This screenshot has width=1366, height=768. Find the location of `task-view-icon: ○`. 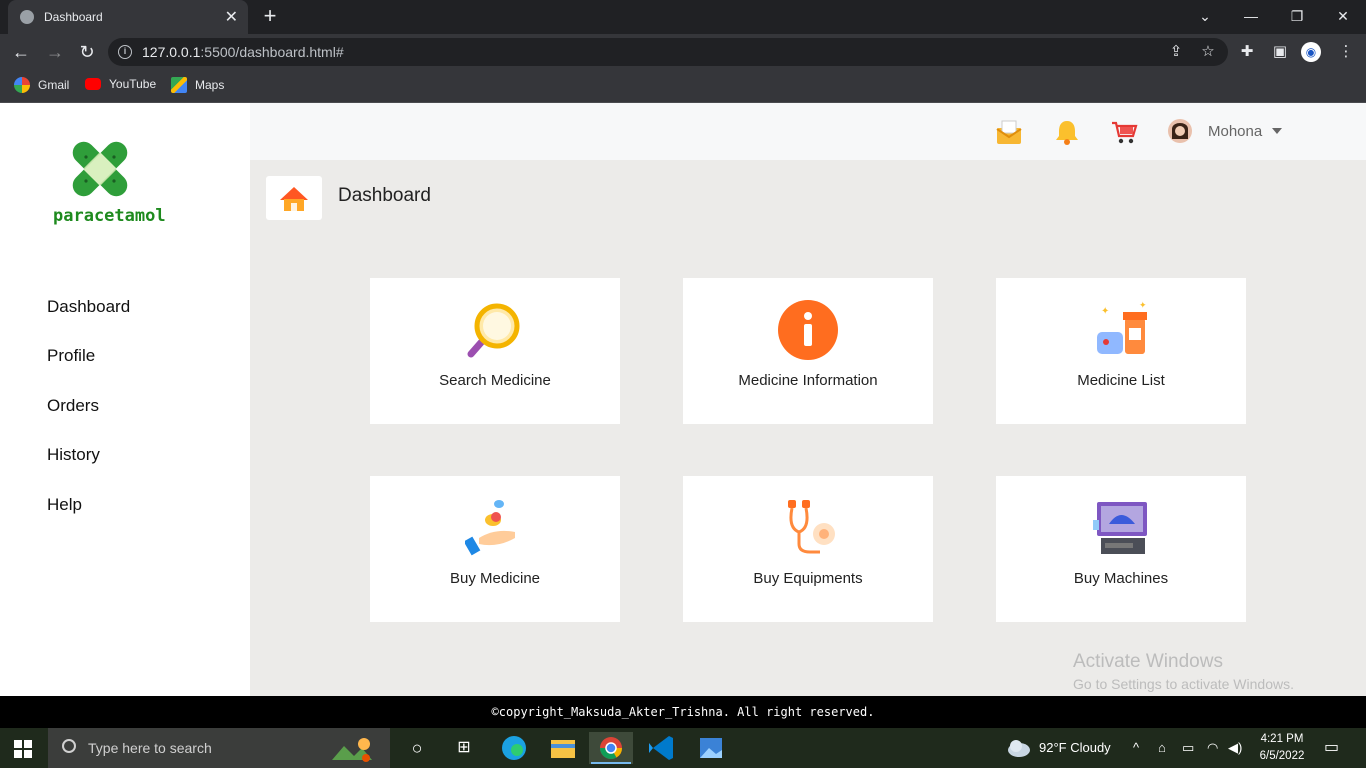

task-view-icon: ○ is located at coordinates (417, 748).